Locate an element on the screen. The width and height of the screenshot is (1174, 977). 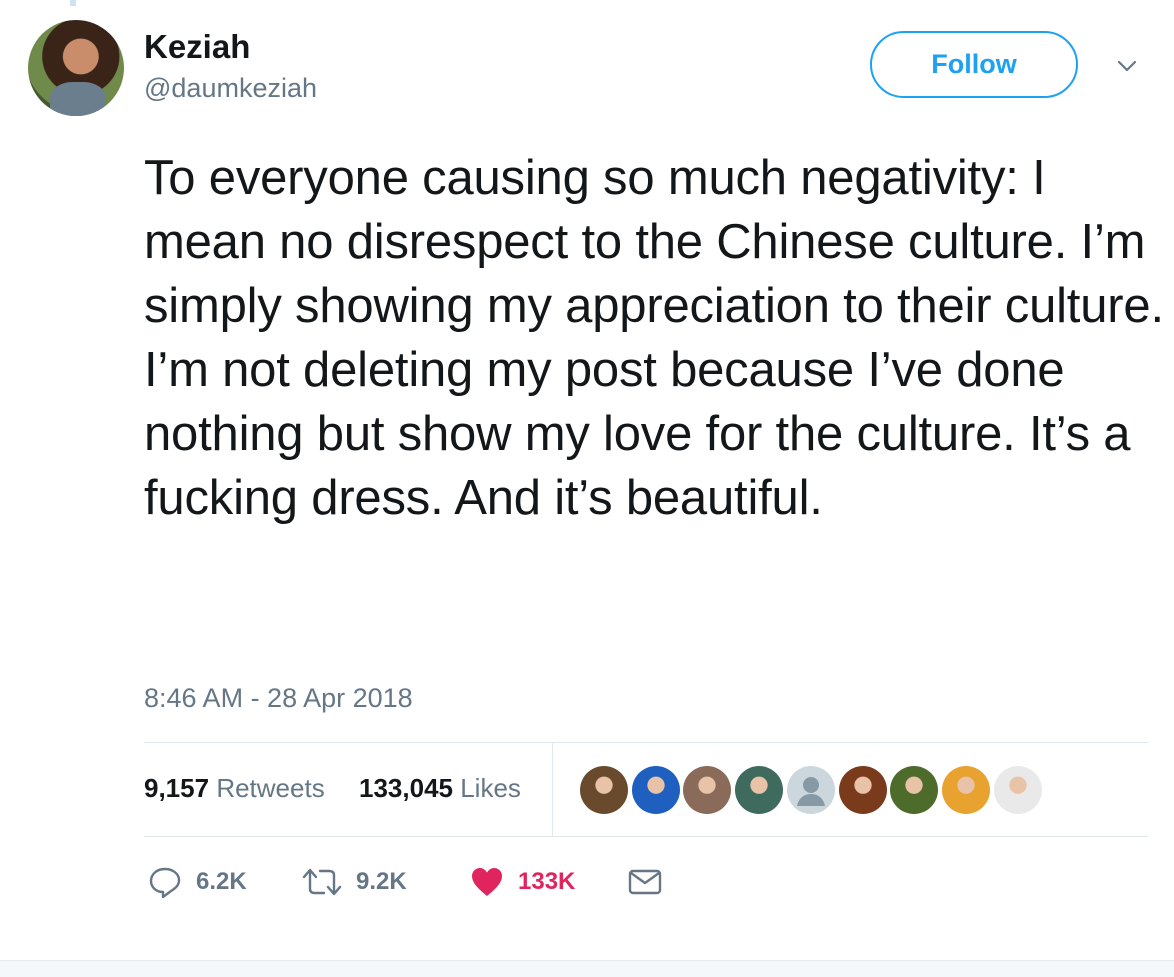
direct-message-button is located at coordinates (645, 882).